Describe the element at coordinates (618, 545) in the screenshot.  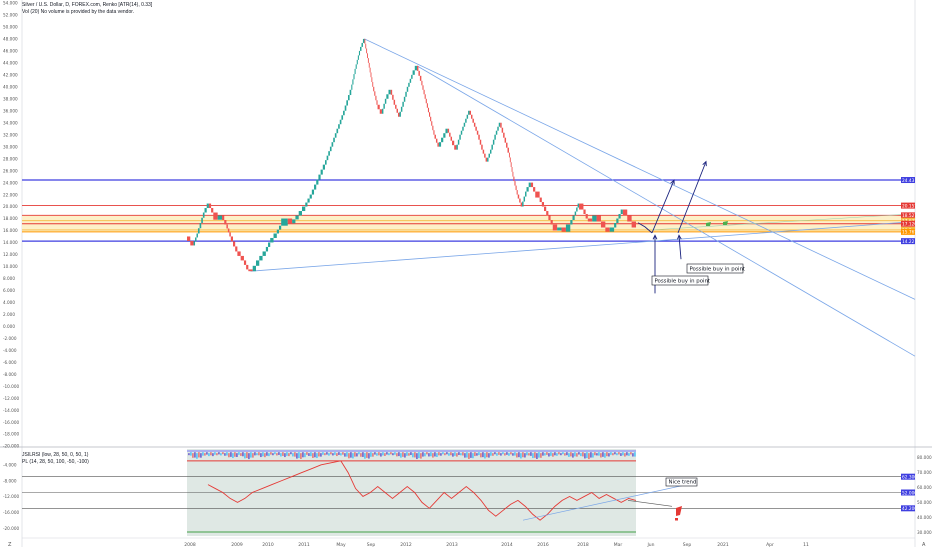
I see `x-tick-label: Mar` at that location.